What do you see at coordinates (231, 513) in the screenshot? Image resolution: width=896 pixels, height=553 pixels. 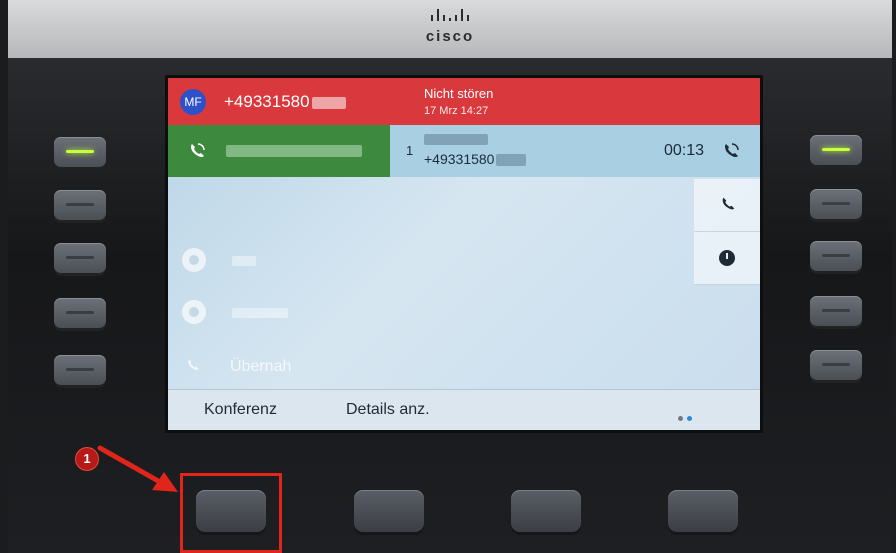 I see `annotation-highlight-box` at bounding box center [231, 513].